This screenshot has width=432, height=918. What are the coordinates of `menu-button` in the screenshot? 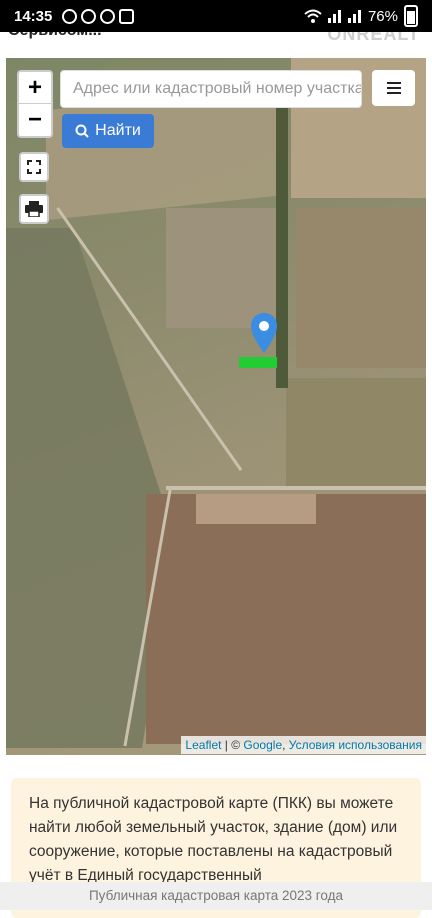 It's located at (393, 88).